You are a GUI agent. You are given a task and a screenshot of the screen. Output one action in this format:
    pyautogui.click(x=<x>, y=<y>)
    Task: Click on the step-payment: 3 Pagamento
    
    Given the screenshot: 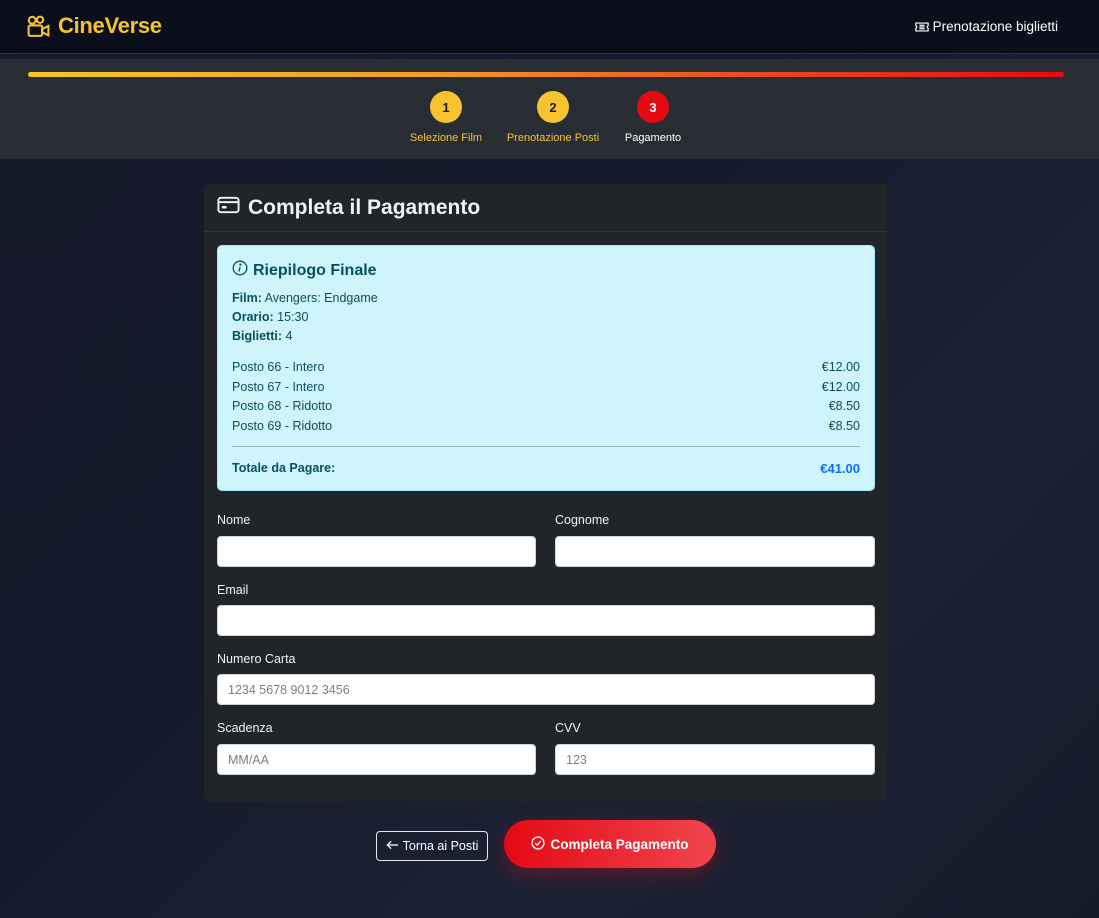 What is the action you would take?
    pyautogui.click(x=653, y=117)
    